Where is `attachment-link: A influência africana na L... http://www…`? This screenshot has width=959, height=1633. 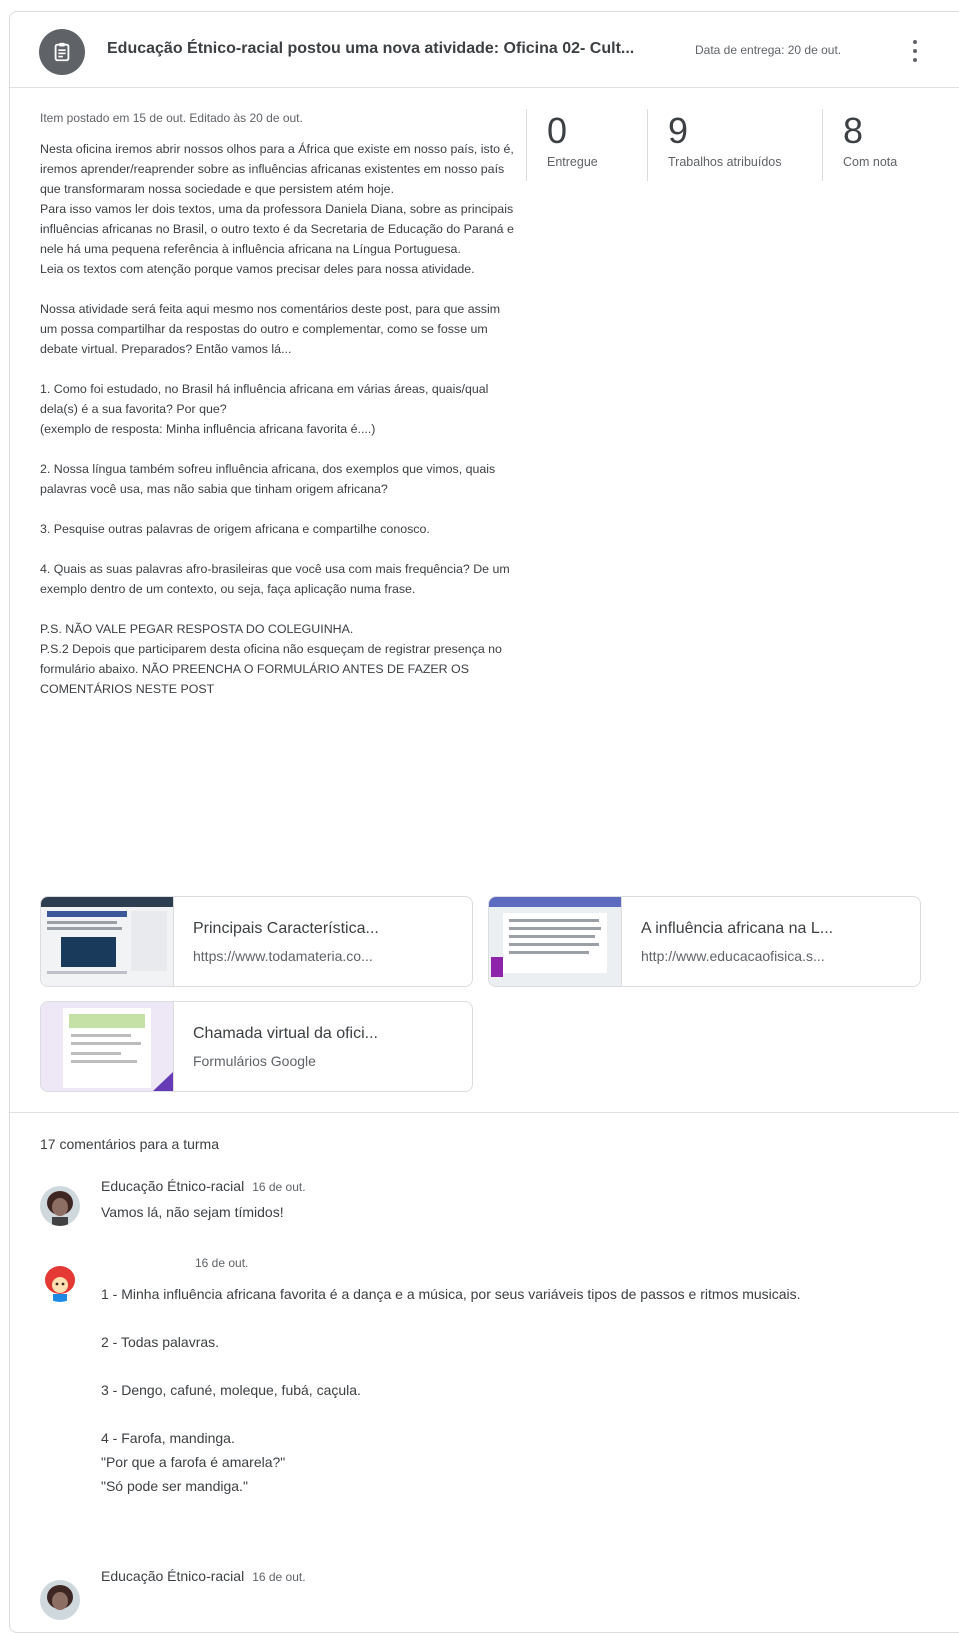 attachment-link: A influência africana na L... http://www… is located at coordinates (704, 941).